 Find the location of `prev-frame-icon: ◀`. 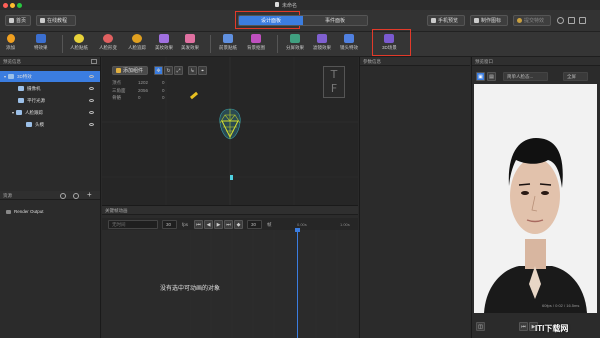

prev-frame-icon: ◀ is located at coordinates (208, 224).